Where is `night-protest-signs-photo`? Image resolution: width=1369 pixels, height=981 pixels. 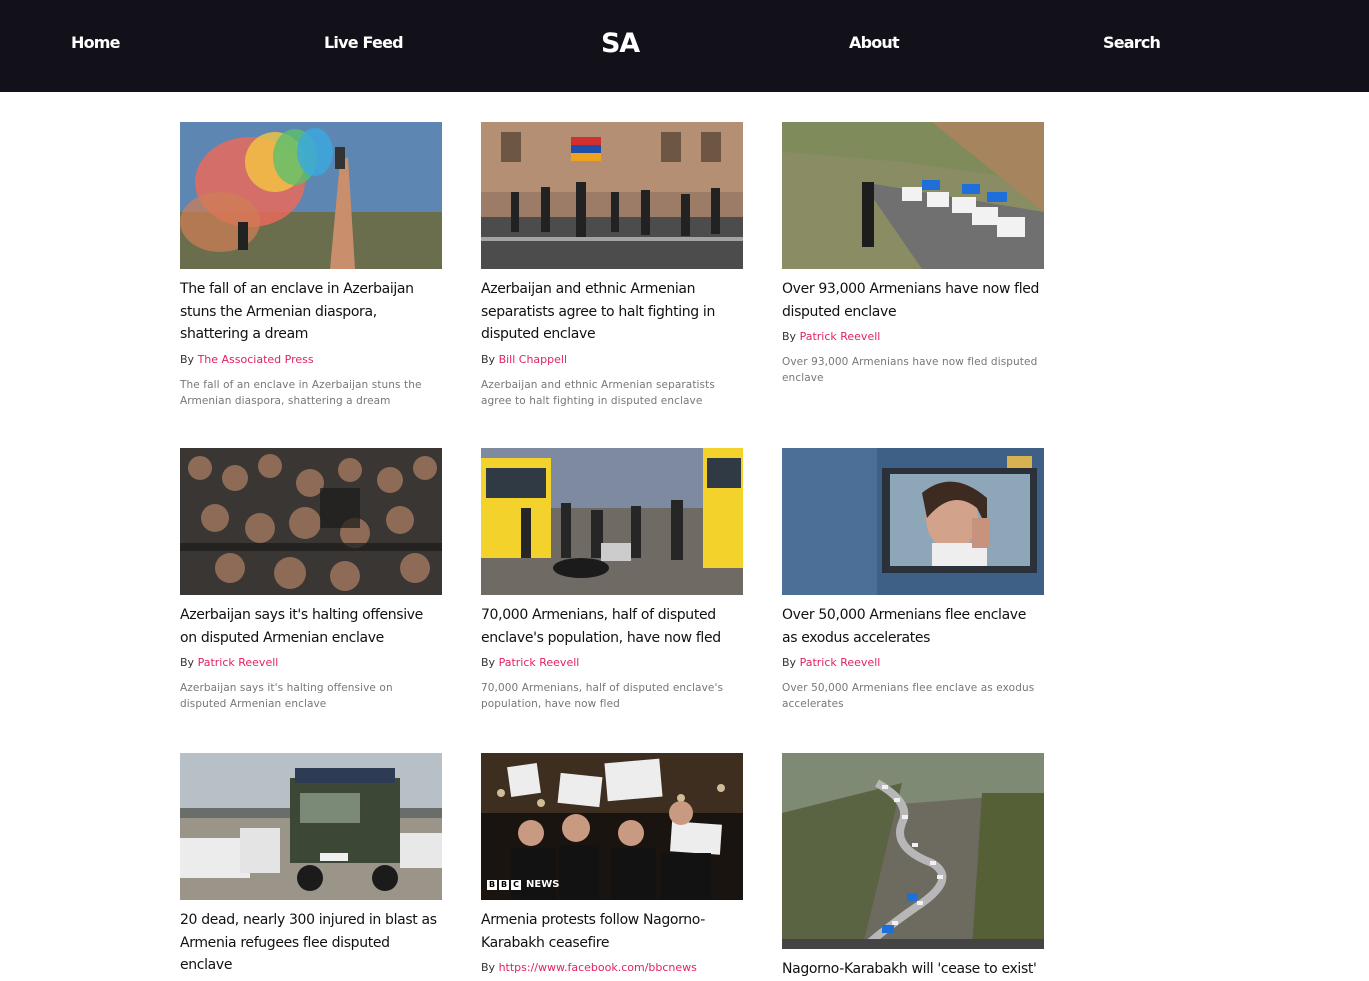
night-protest-signs-photo is located at coordinates (612, 826).